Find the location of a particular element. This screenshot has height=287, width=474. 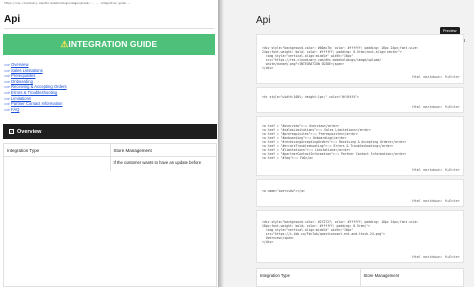

divider is located at coordinates (109, 28).